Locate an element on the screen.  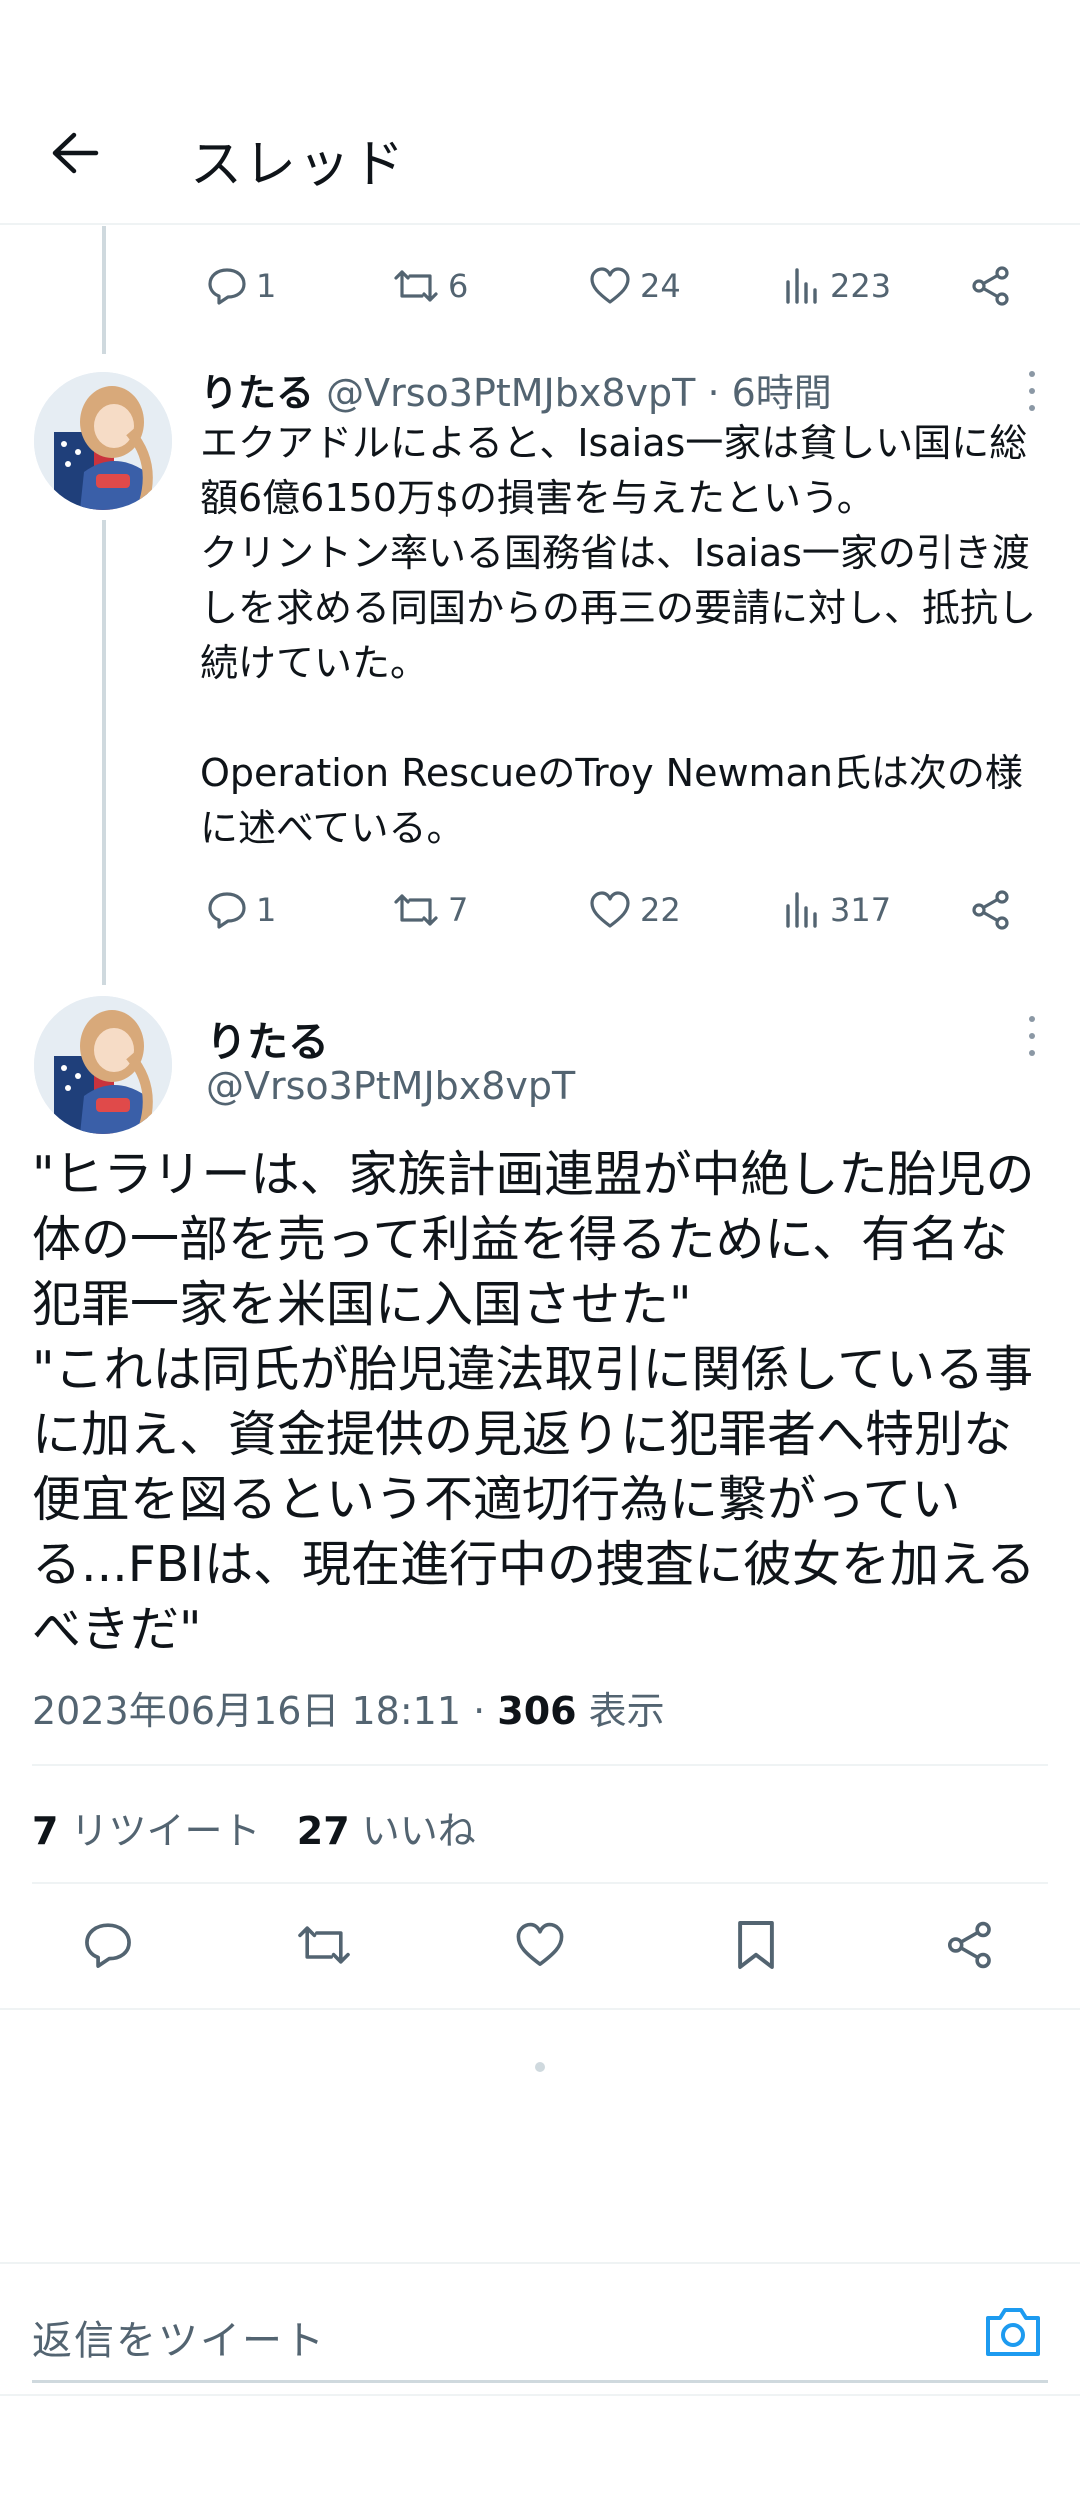
arrow-left-icon is located at coordinates (75, 153).